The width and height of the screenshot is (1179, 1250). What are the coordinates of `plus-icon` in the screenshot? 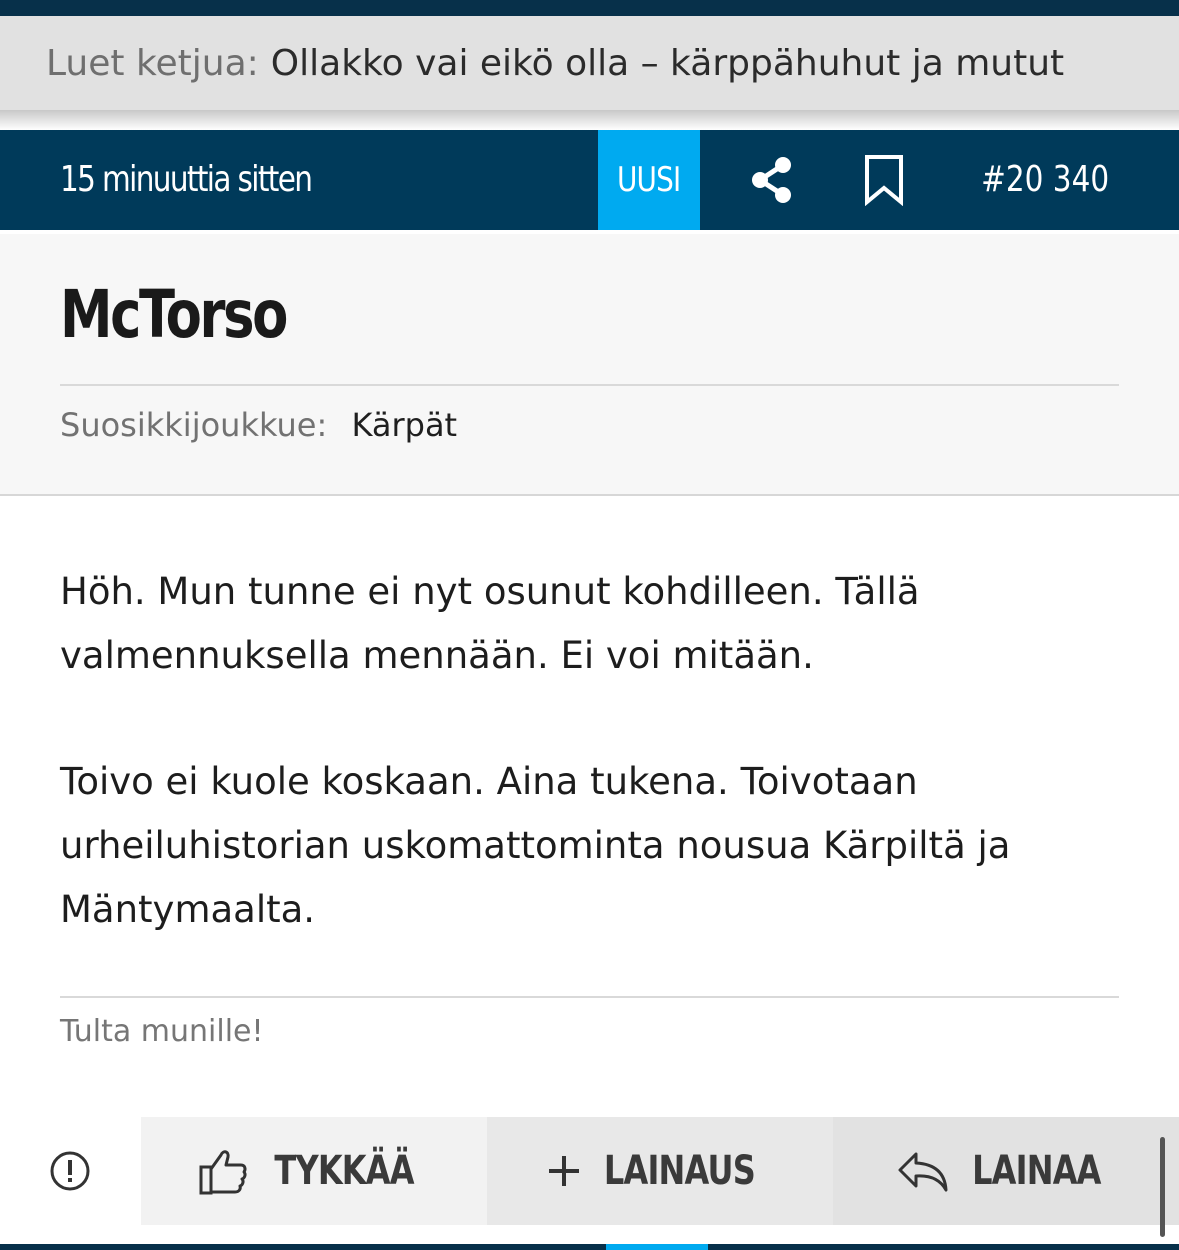 It's located at (563, 1171).